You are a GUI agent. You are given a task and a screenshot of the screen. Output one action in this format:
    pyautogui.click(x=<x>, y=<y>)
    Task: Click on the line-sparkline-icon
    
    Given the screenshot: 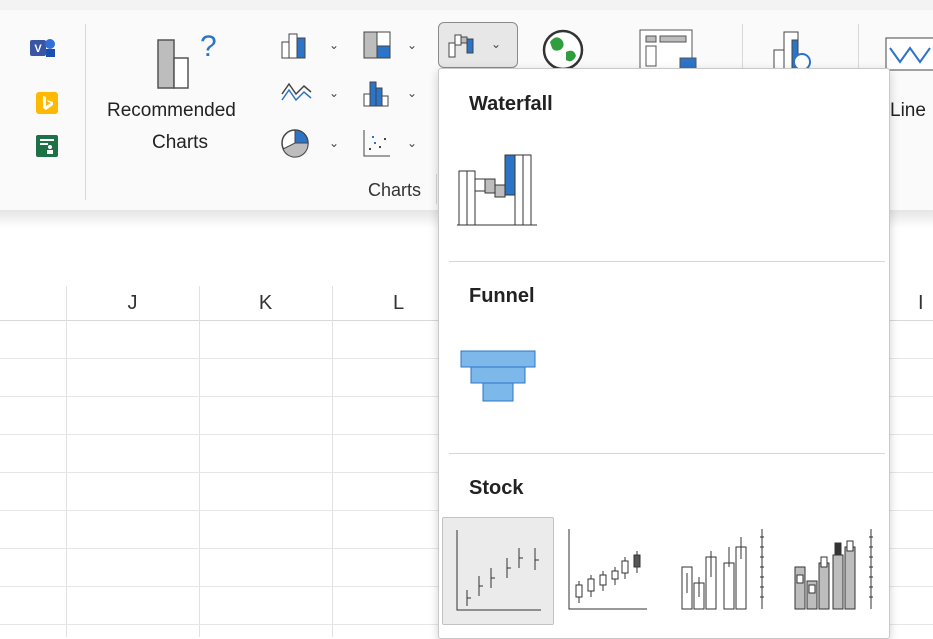 What is the action you would take?
    pyautogui.click(x=908, y=54)
    